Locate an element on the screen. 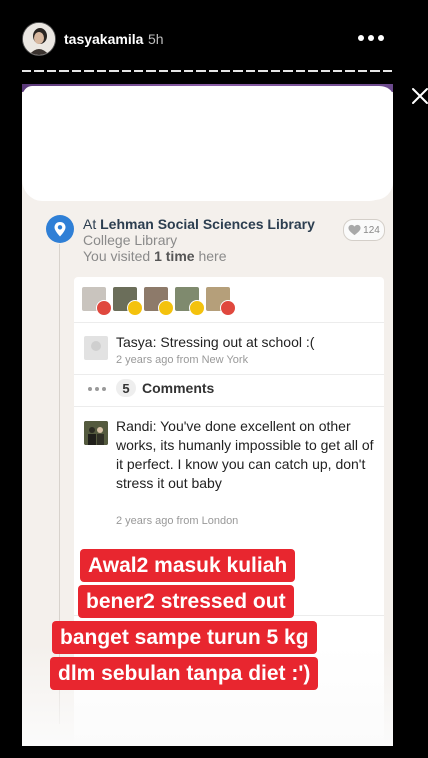  post-body: Stressing out at school :( is located at coordinates (237, 342).